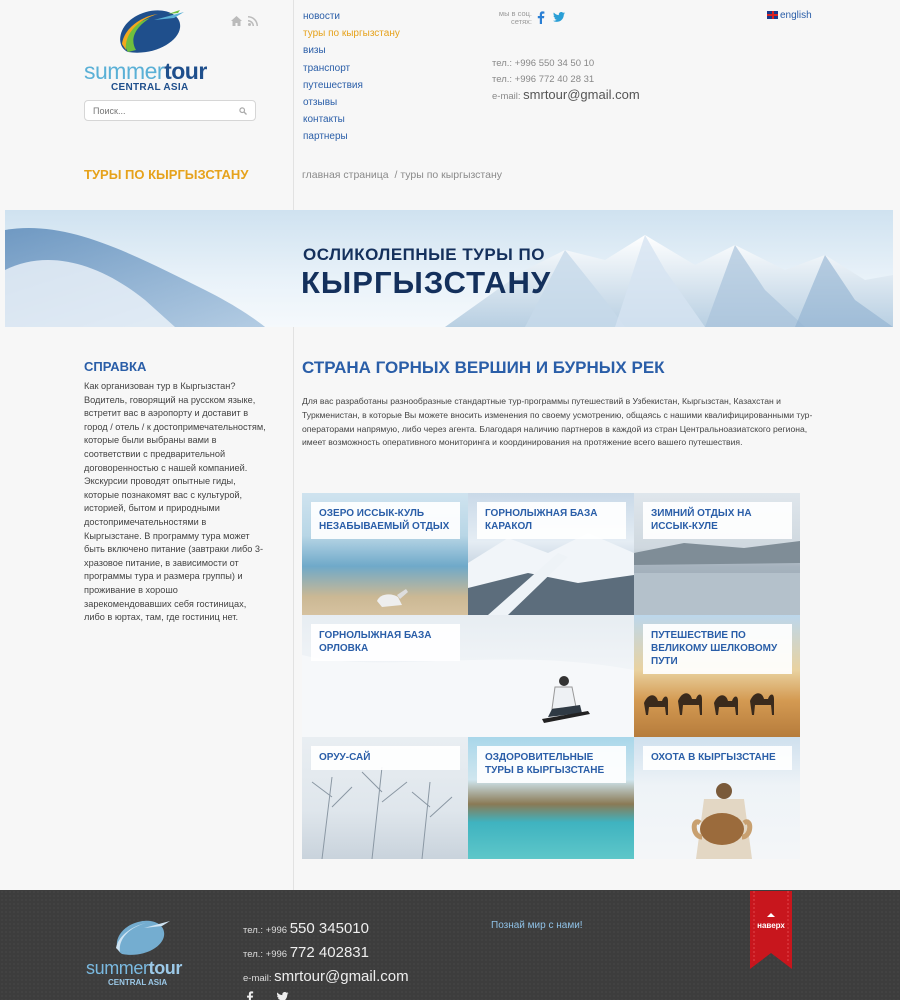 This screenshot has height=1000, width=900. Describe the element at coordinates (789, 15) in the screenshot. I see `language-switch: english` at that location.